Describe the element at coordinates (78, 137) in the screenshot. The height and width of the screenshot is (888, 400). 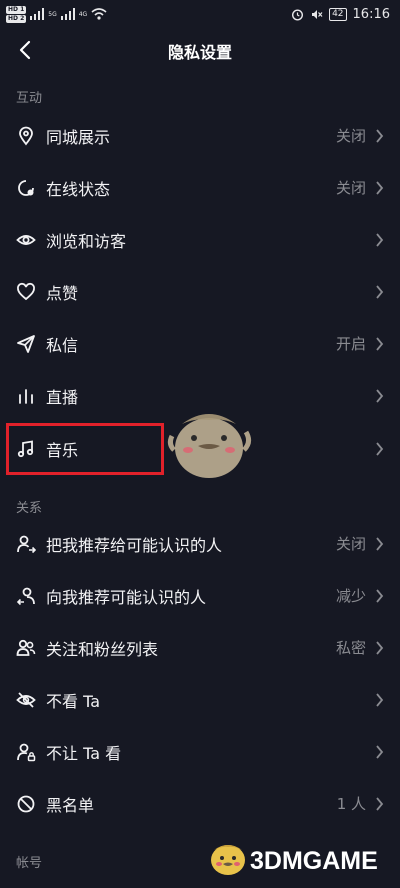
I see `setting-label: 同城展示` at that location.